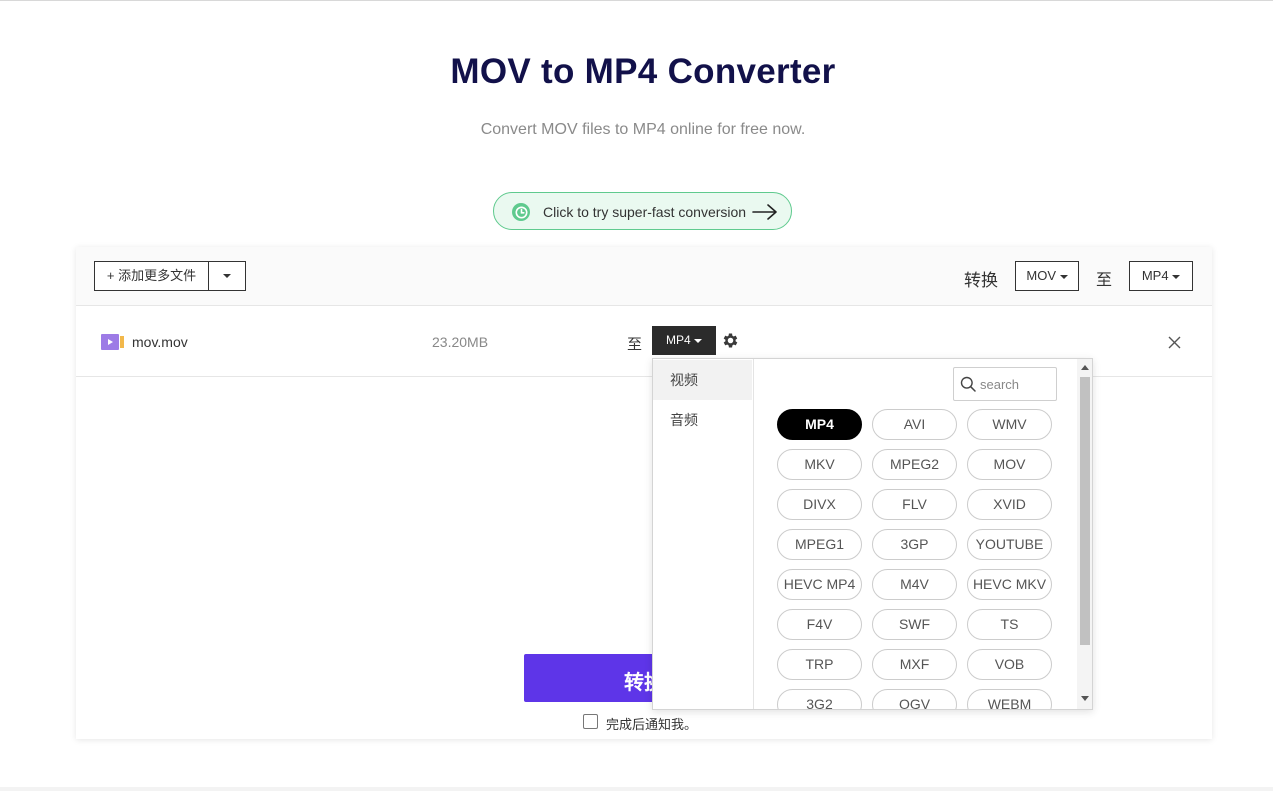 Image resolution: width=1273 pixels, height=791 pixels. What do you see at coordinates (1085, 367) in the screenshot?
I see `scroll-up-arrow-icon` at bounding box center [1085, 367].